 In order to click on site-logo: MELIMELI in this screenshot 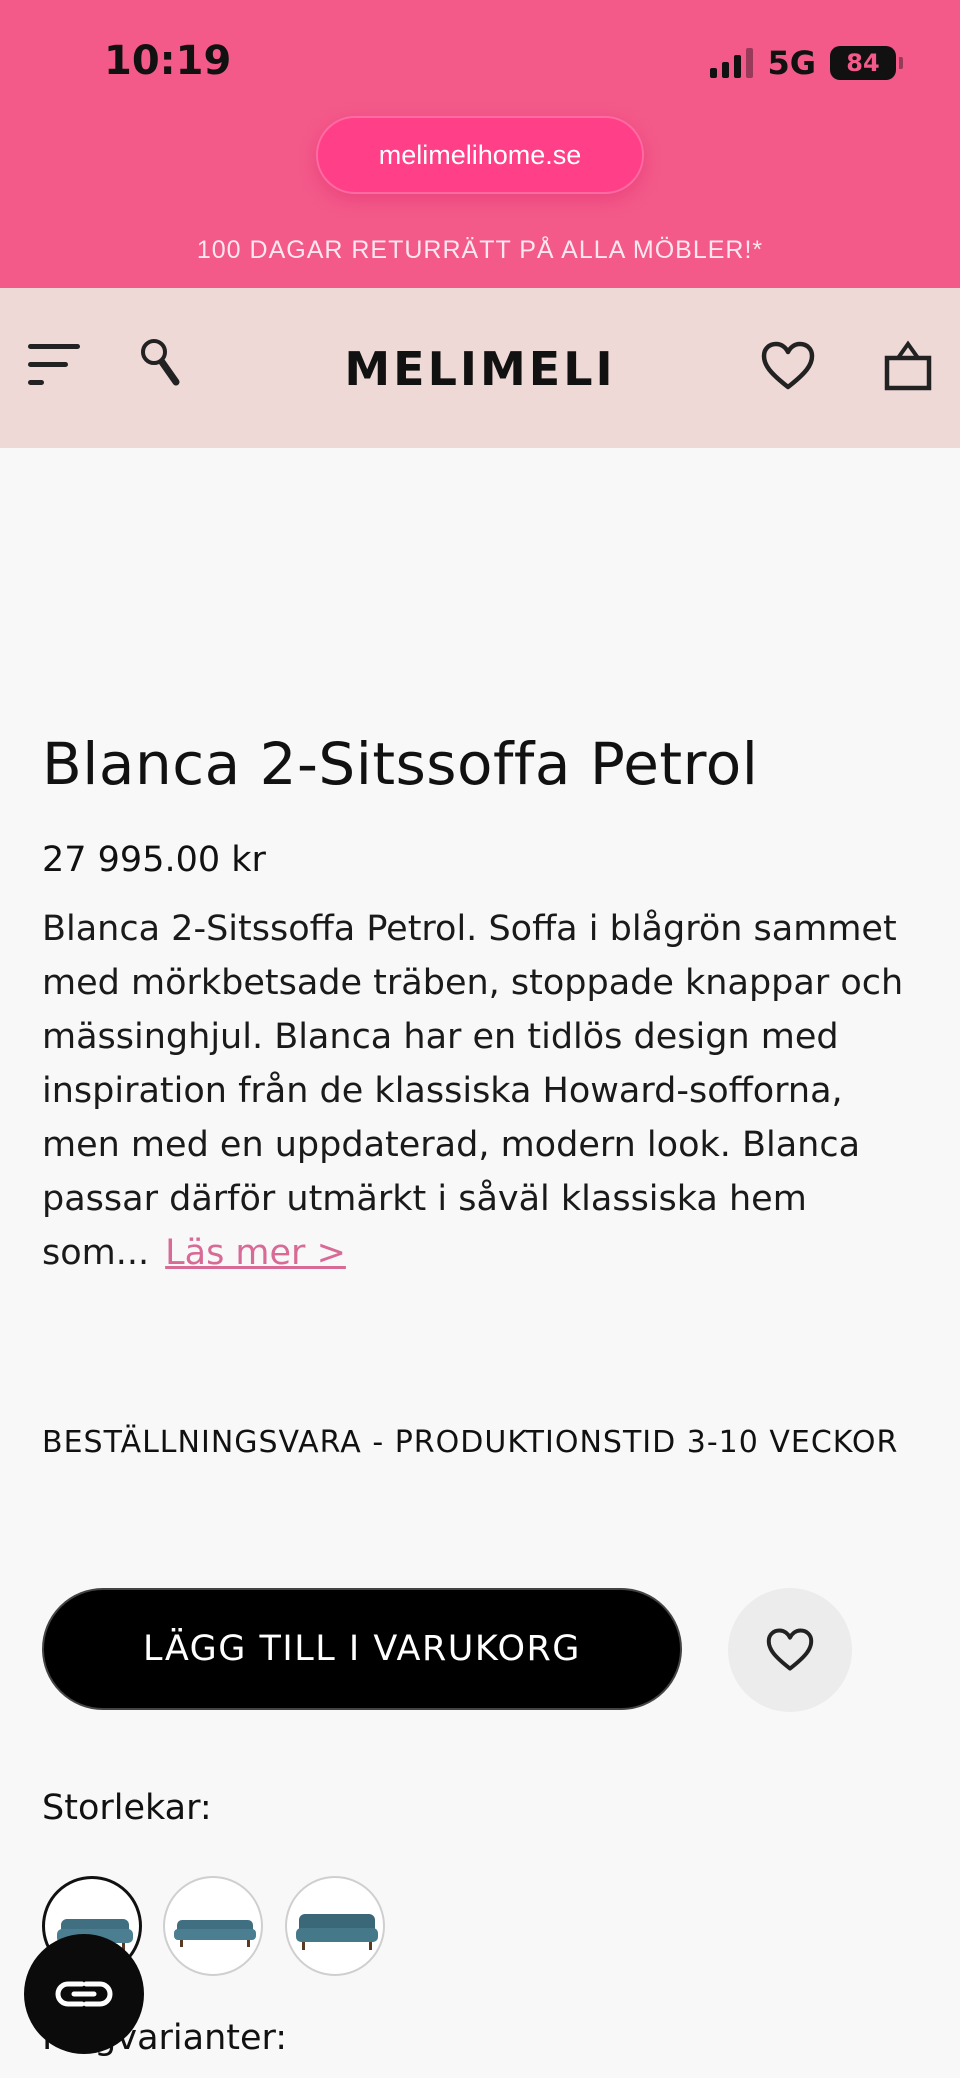, I will do `click(480, 369)`.